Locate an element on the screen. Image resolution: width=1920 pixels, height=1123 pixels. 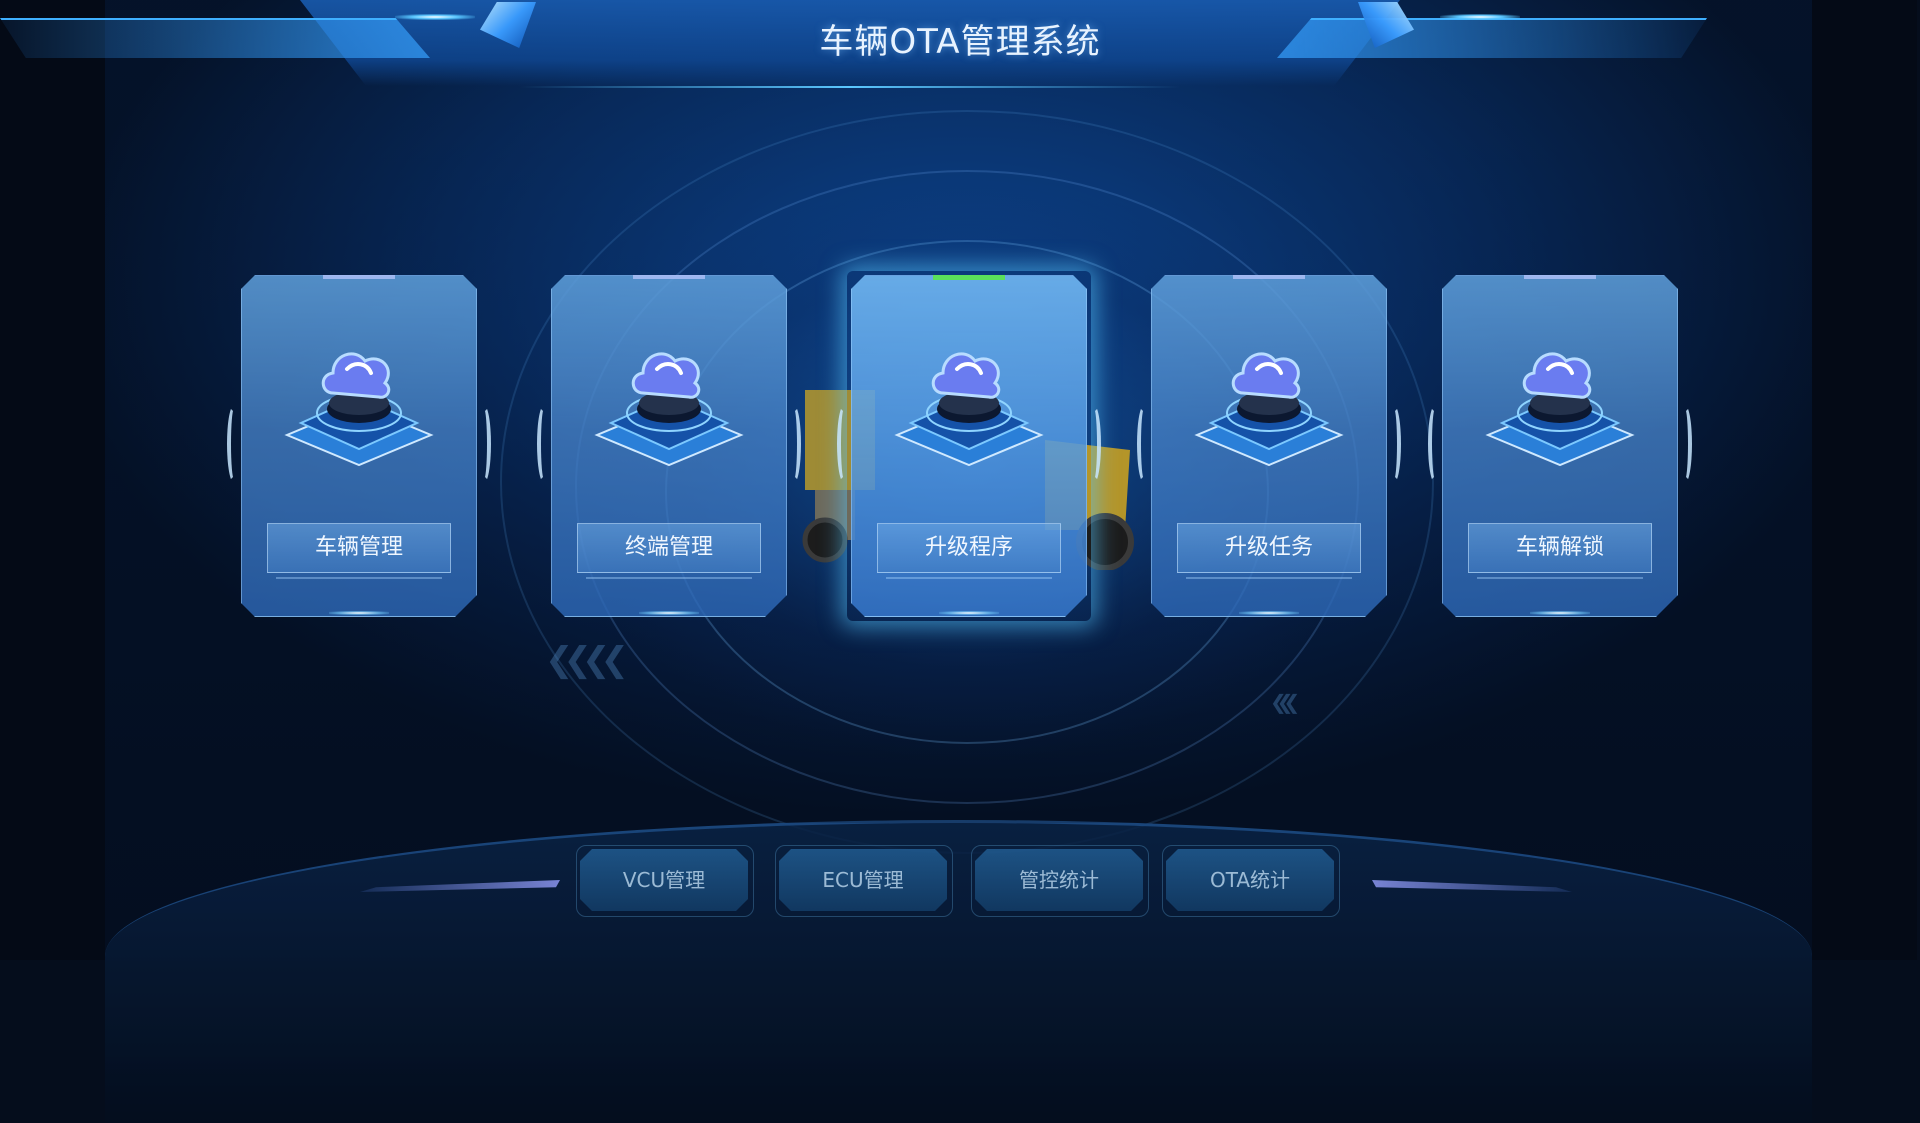
module-card-upgrade-task: 升级任务 is located at coordinates (1269, 446).